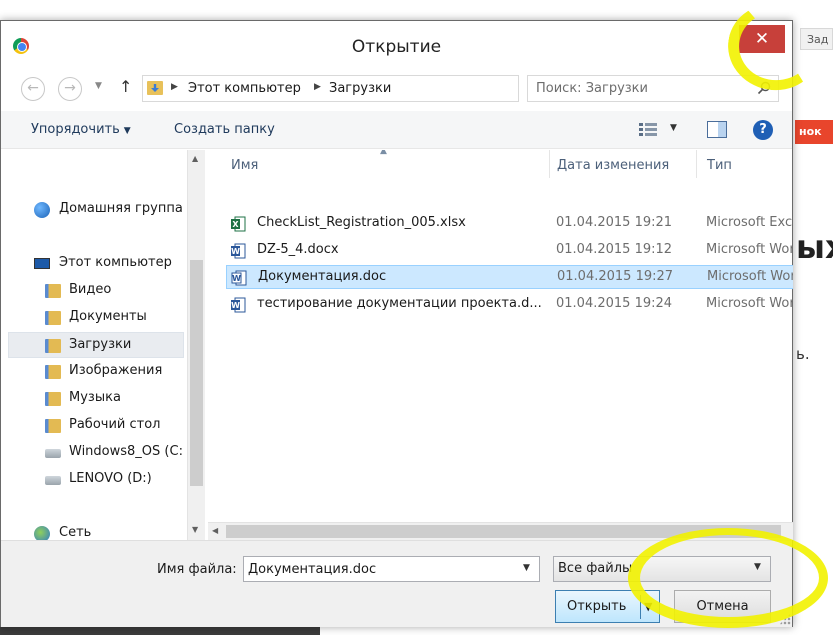  I want to click on nav-item-network: Сеть, so click(96, 530).